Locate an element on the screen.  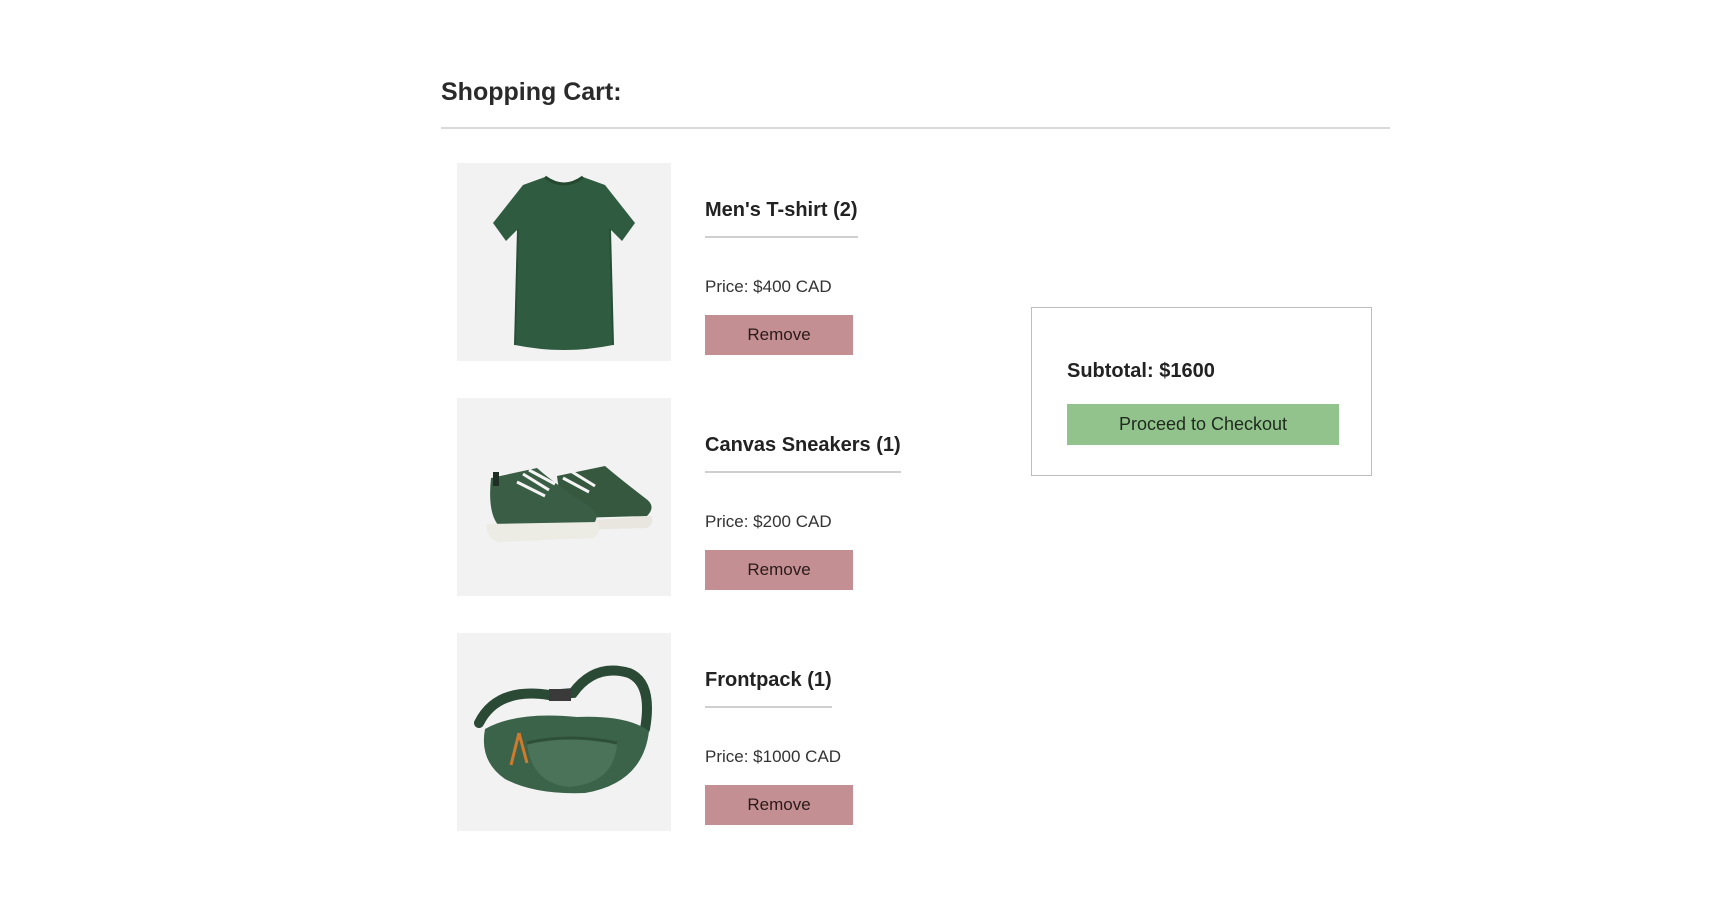
item-name: Canvas Sneakers (1) is located at coordinates (803, 453).